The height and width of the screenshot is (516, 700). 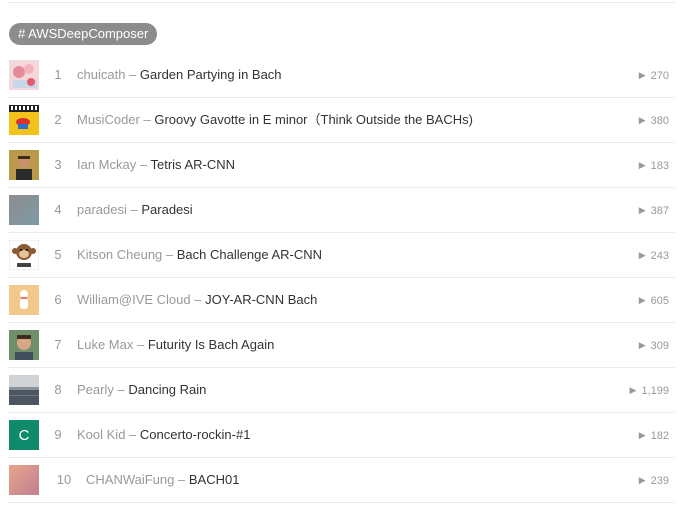 I want to click on track-title: Kool Kid – Concerto-rockin-#1, so click(x=163, y=435).